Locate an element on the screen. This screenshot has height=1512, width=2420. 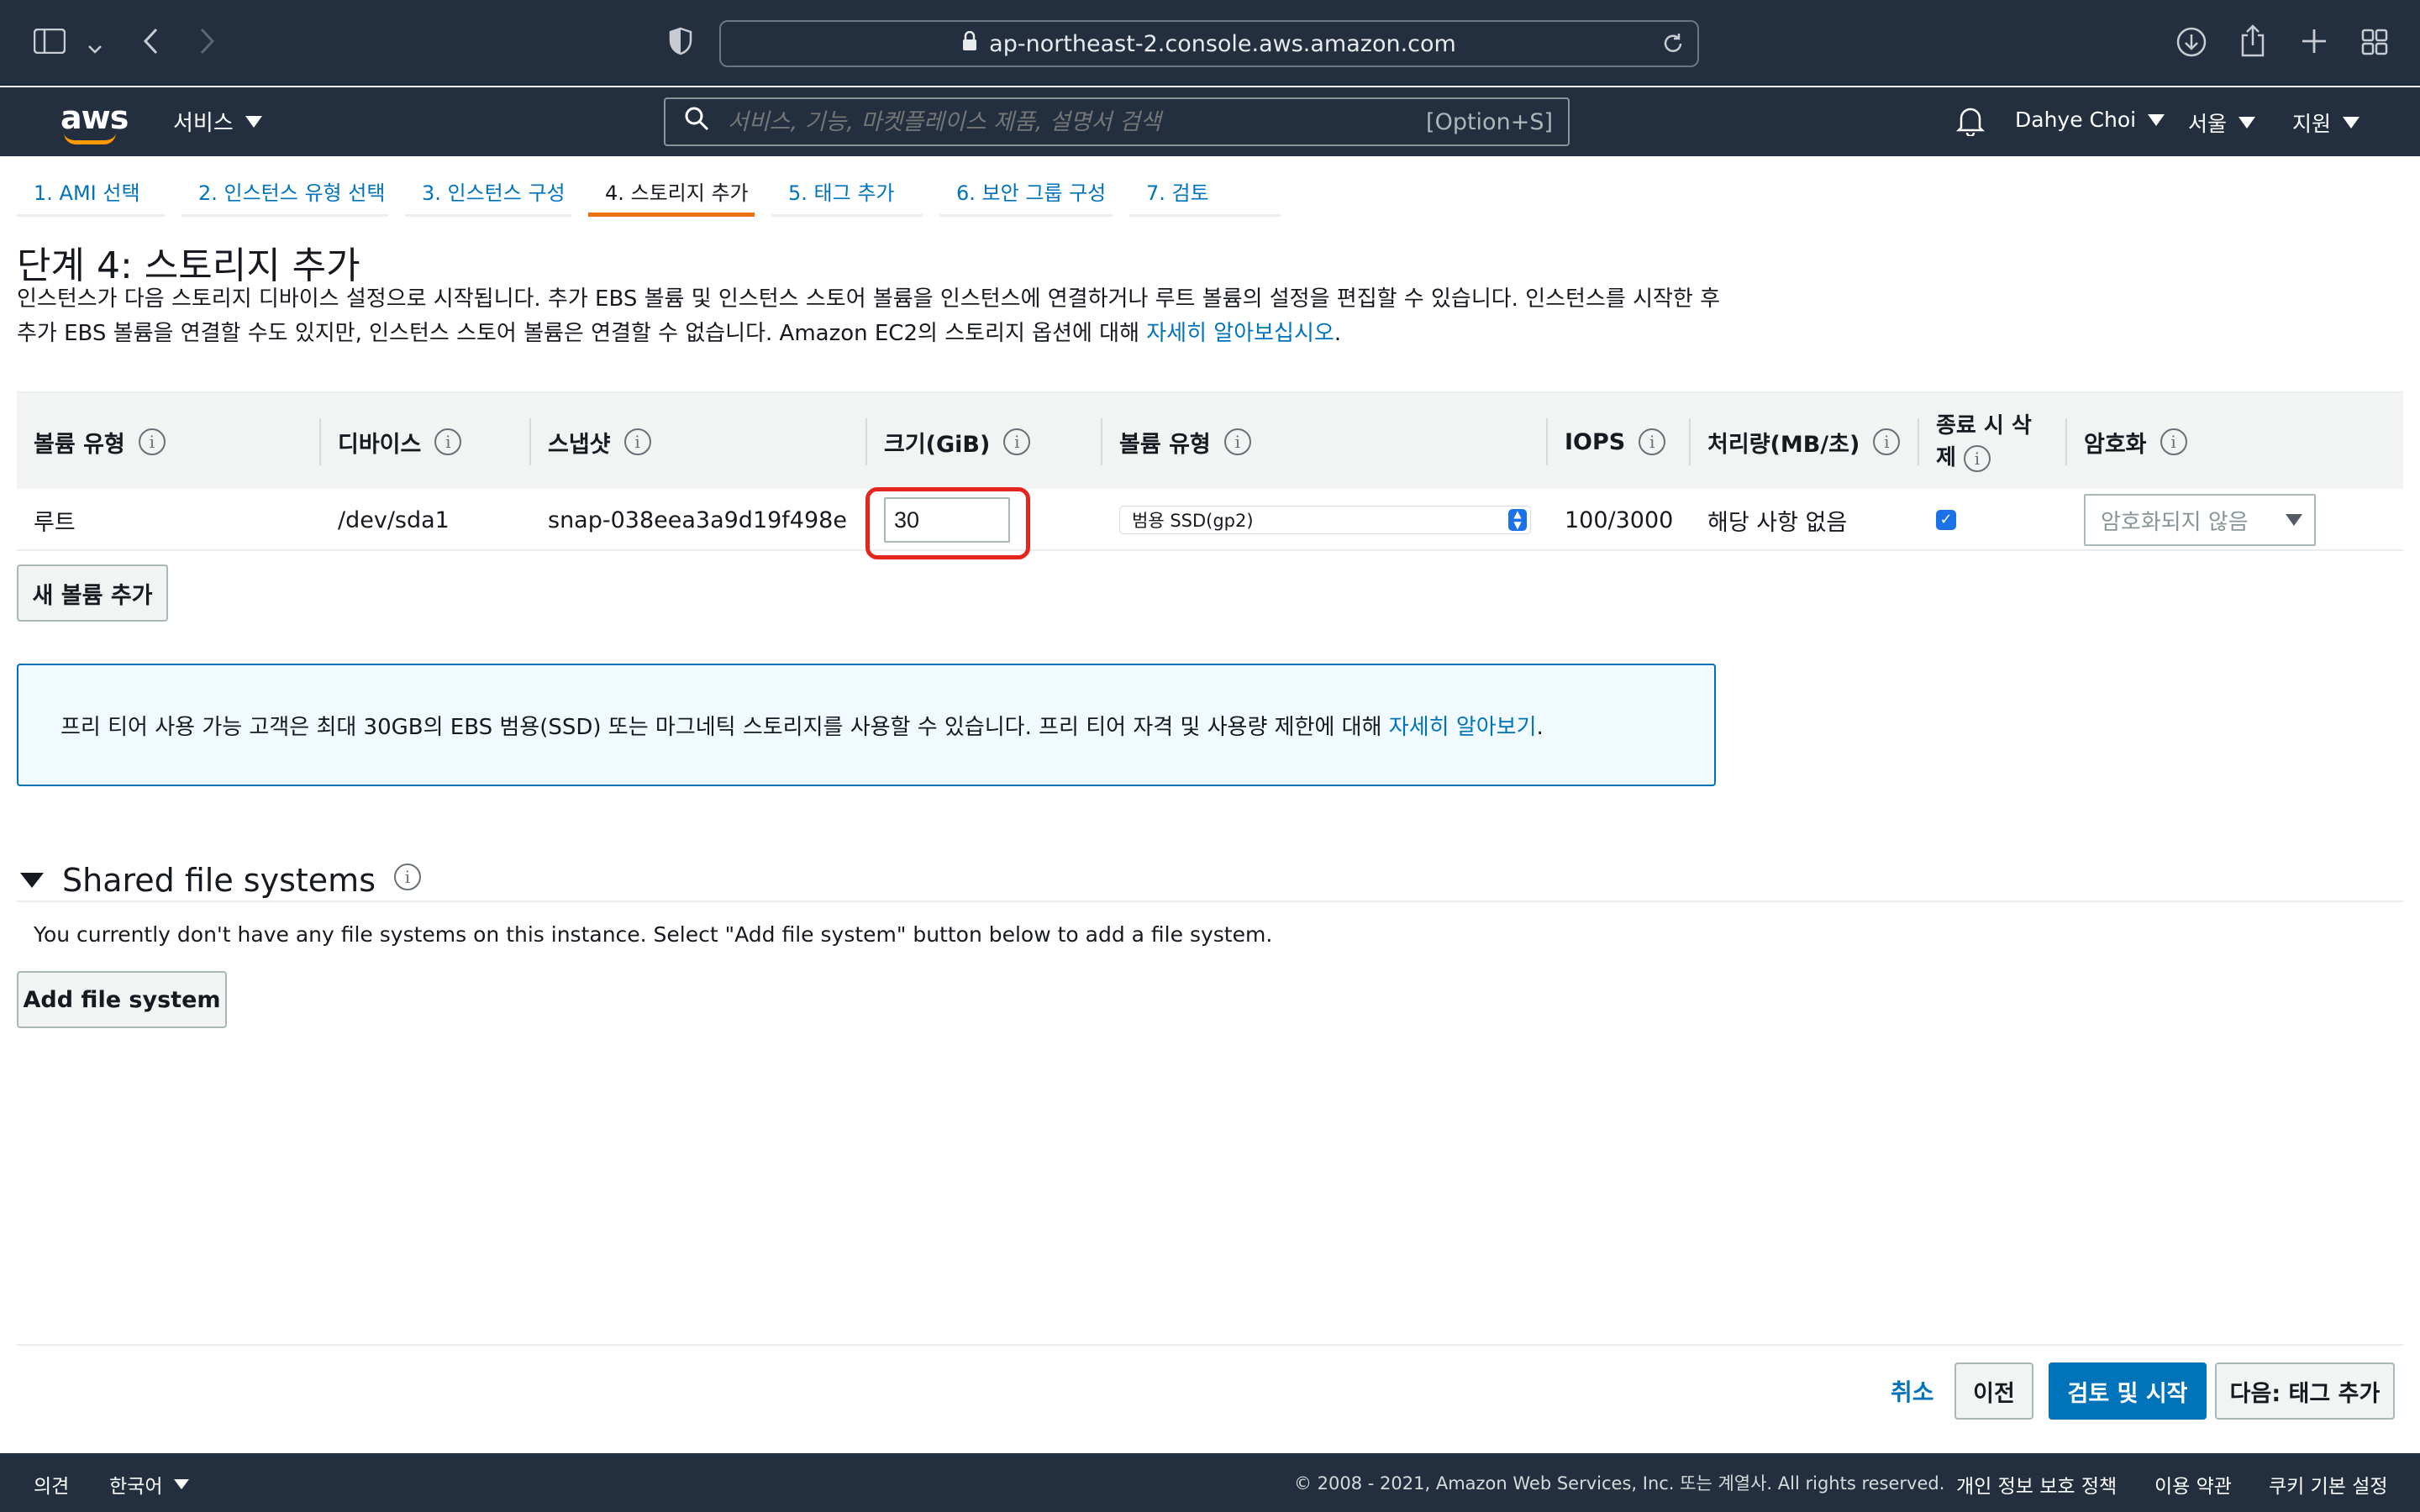
col-device: 디바이스 i is located at coordinates (426, 442).